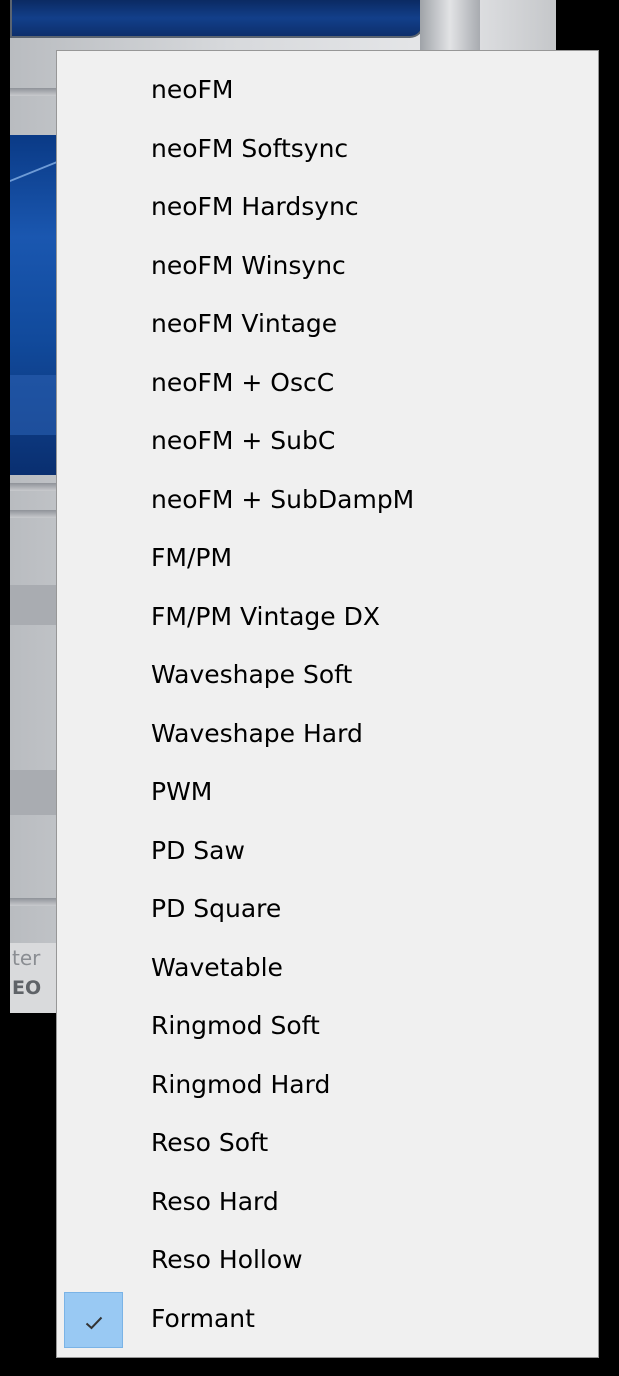  Describe the element at coordinates (182, 791) in the screenshot. I see `menu-item-label: PWM` at that location.